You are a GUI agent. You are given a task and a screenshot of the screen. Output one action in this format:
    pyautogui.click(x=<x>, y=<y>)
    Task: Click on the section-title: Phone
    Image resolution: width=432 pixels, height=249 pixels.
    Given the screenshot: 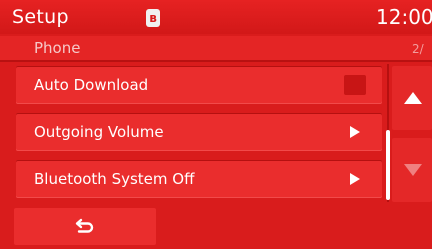 What is the action you would take?
    pyautogui.click(x=57, y=48)
    